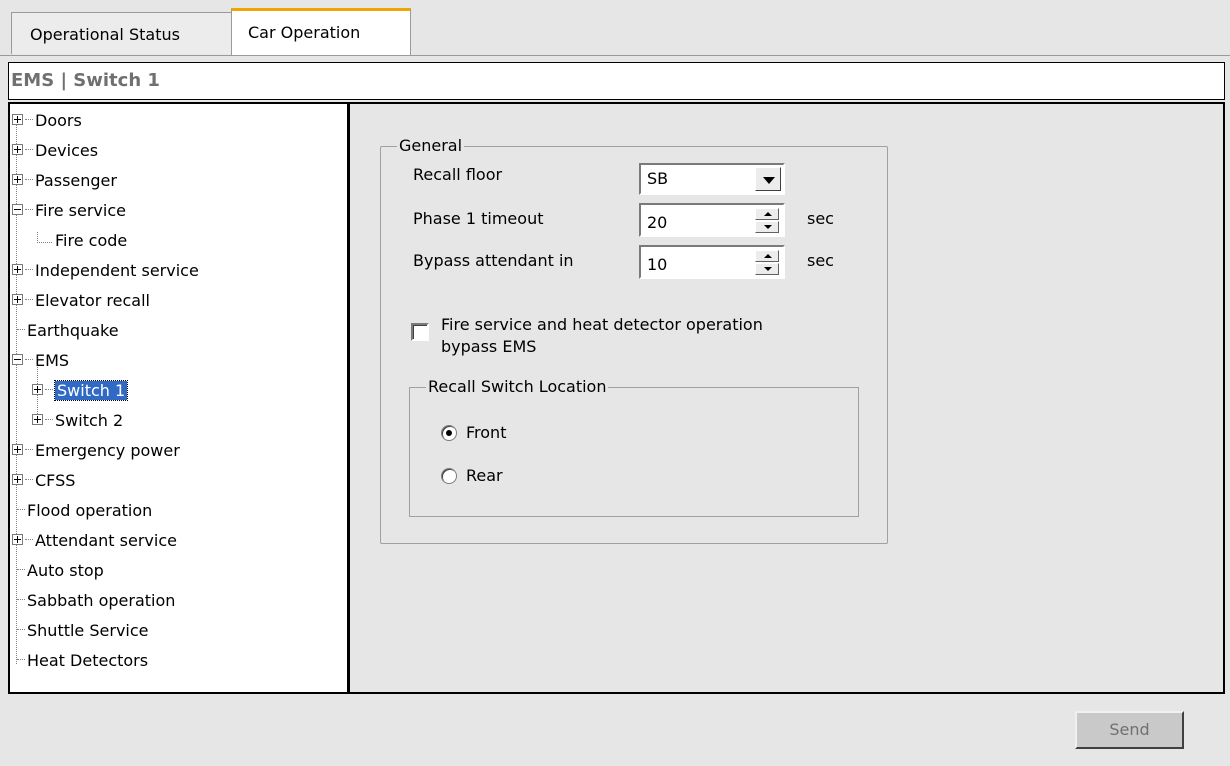  What do you see at coordinates (96, 451) in the screenshot?
I see `tree-item-emergency-power: Emergency power` at bounding box center [96, 451].